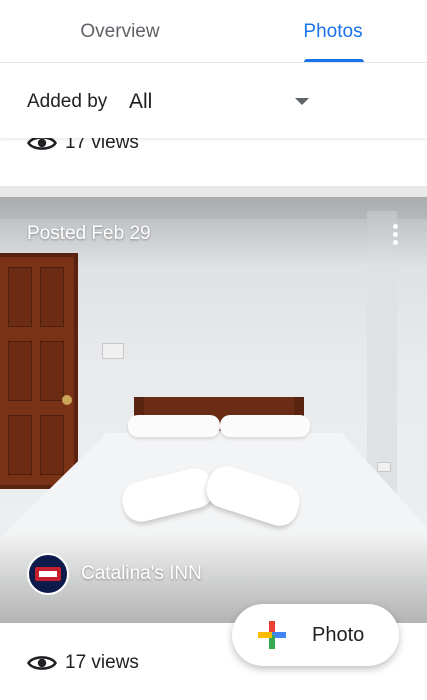  Describe the element at coordinates (141, 574) in the screenshot. I see `author-name: Catalina's INN` at that location.